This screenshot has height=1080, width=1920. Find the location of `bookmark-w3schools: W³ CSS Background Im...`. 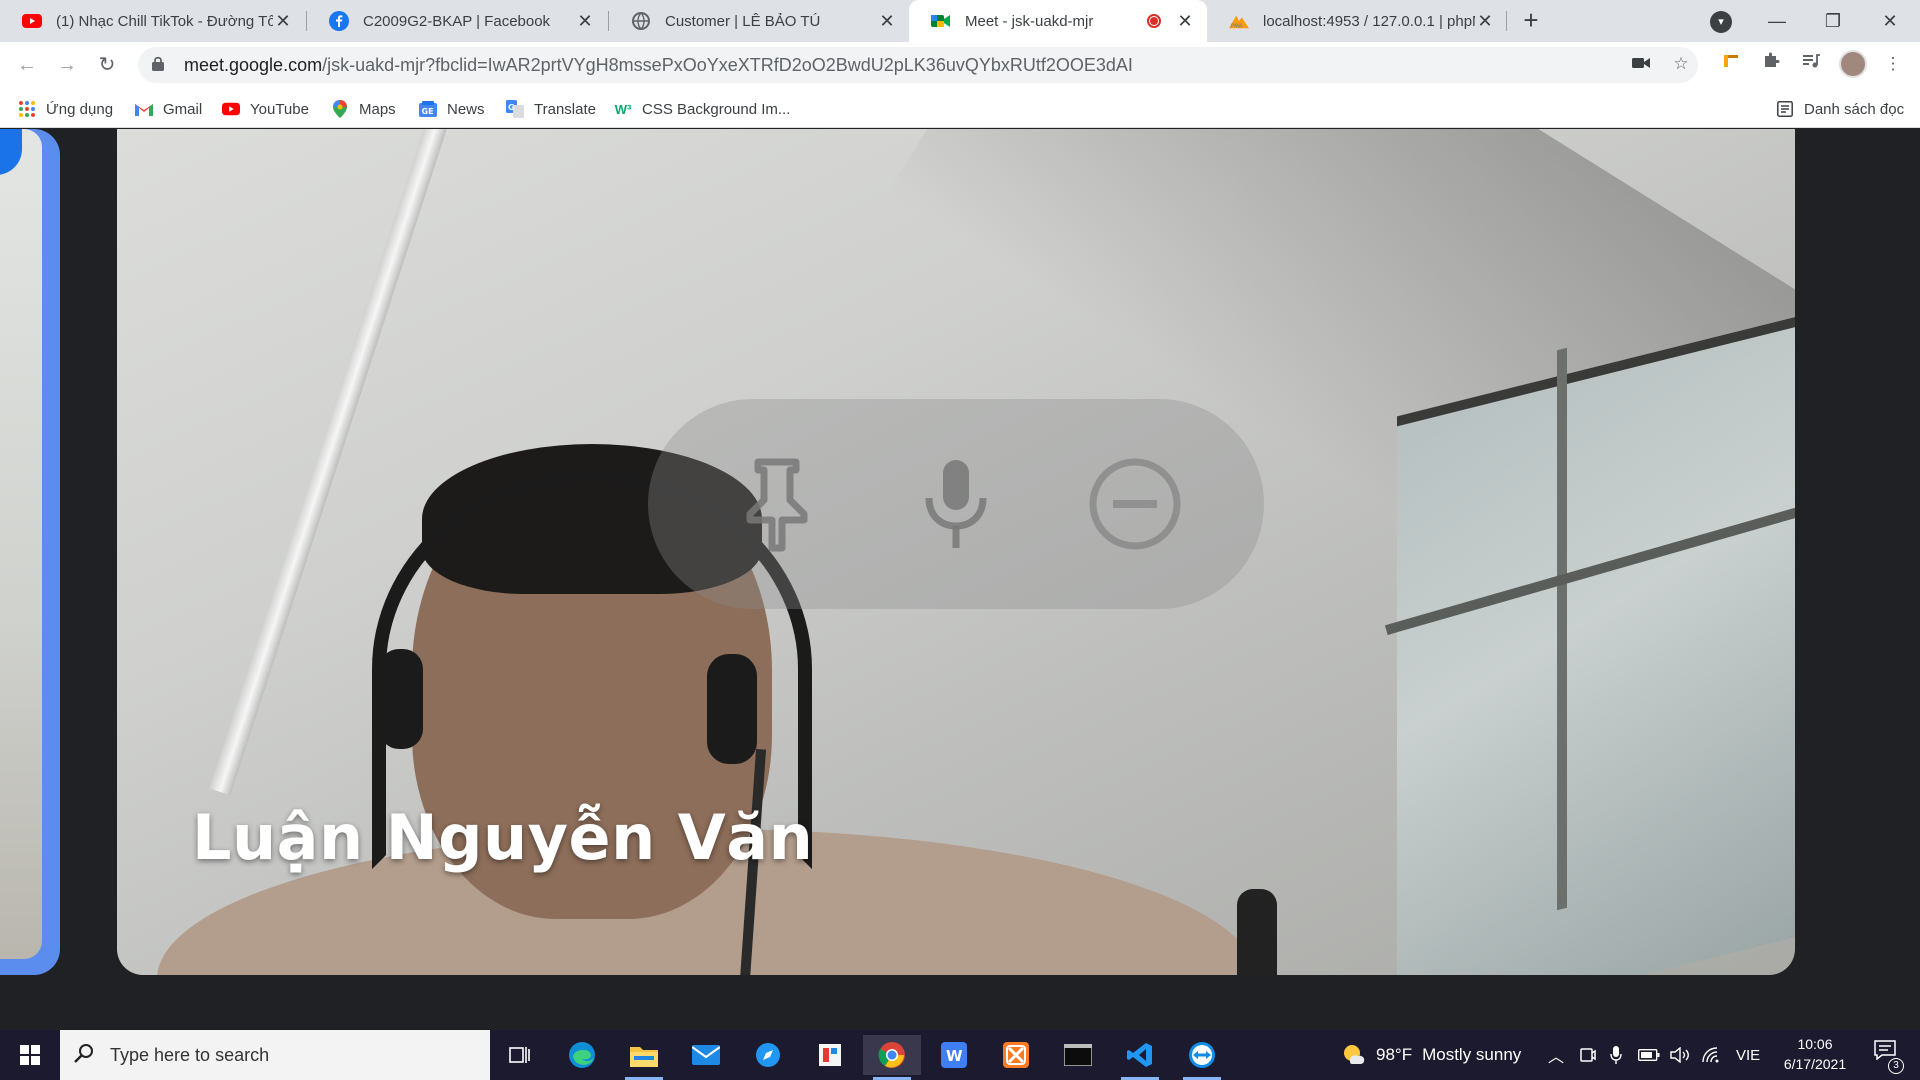

bookmark-w3schools: W³ CSS Background Im... is located at coordinates (702, 109).